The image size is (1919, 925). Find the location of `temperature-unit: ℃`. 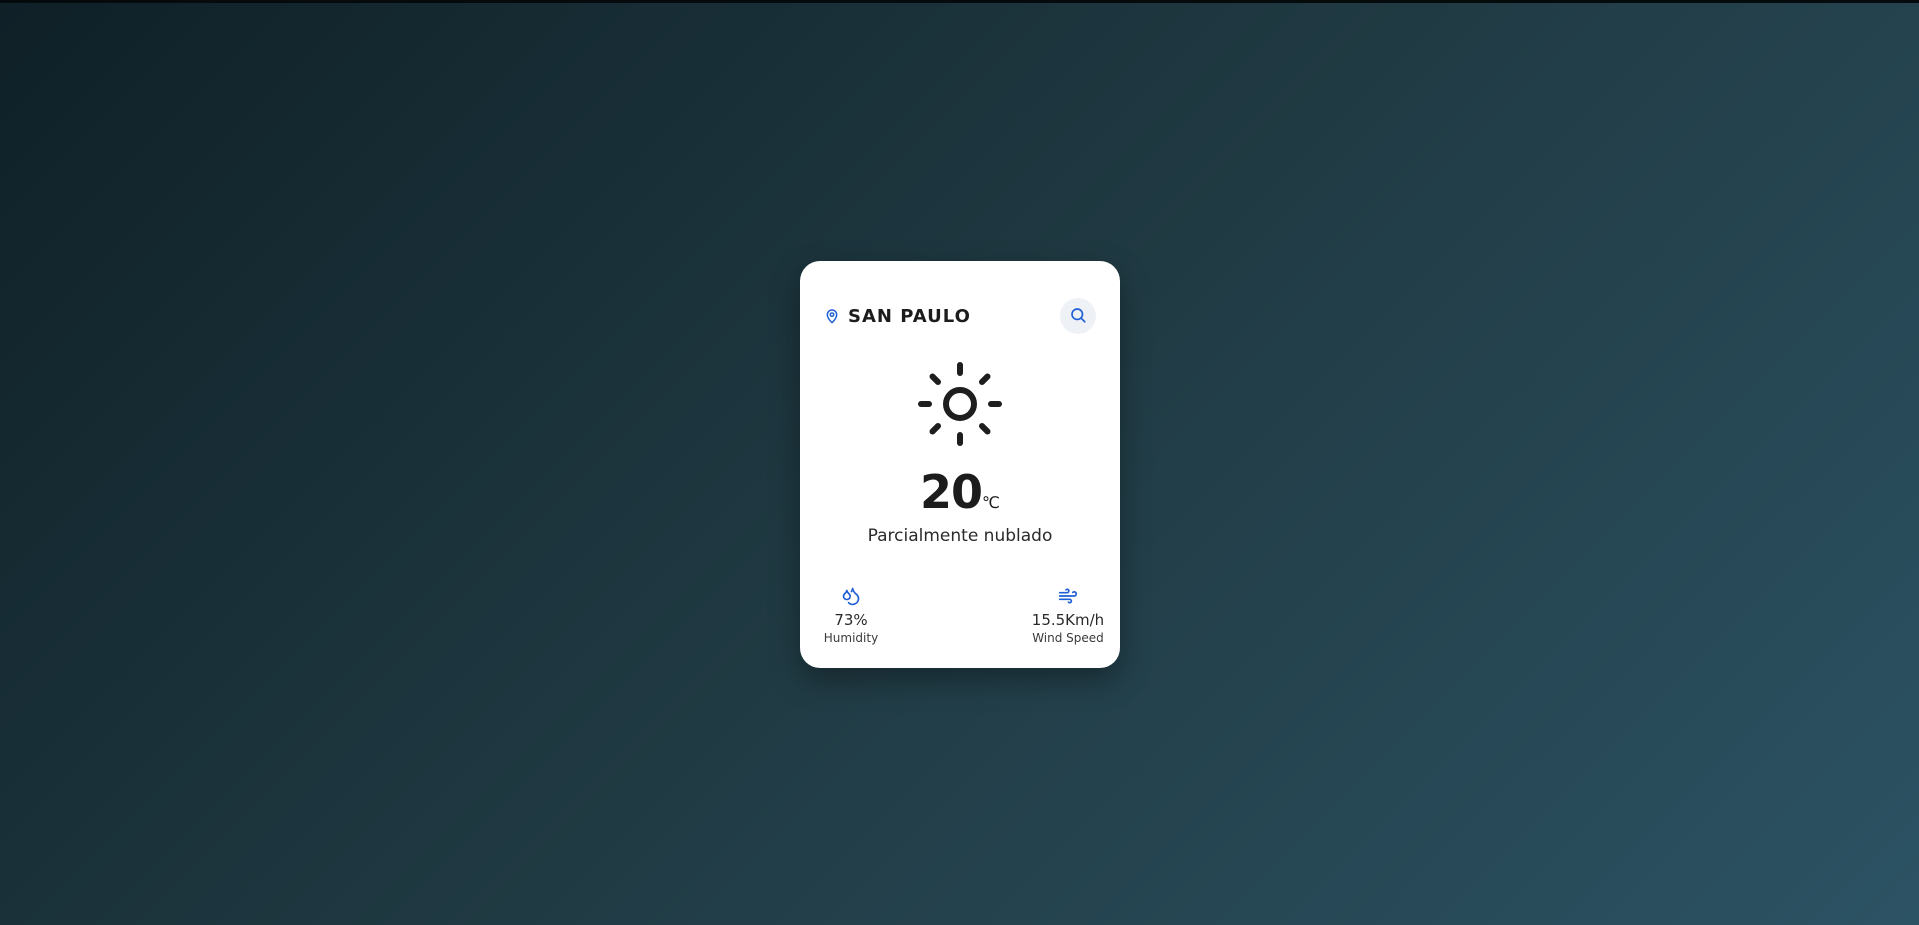

temperature-unit: ℃ is located at coordinates (991, 502).